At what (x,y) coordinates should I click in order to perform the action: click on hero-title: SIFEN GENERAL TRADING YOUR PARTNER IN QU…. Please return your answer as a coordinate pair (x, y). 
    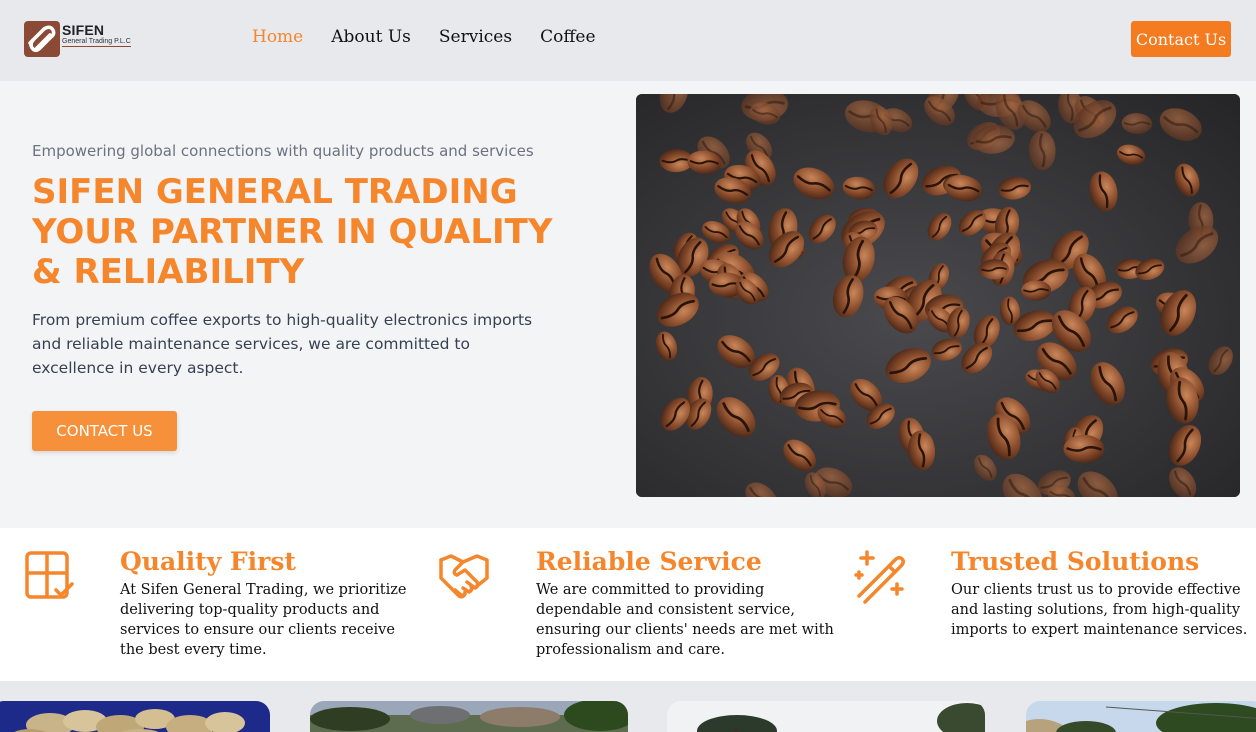
    Looking at the image, I should click on (292, 232).